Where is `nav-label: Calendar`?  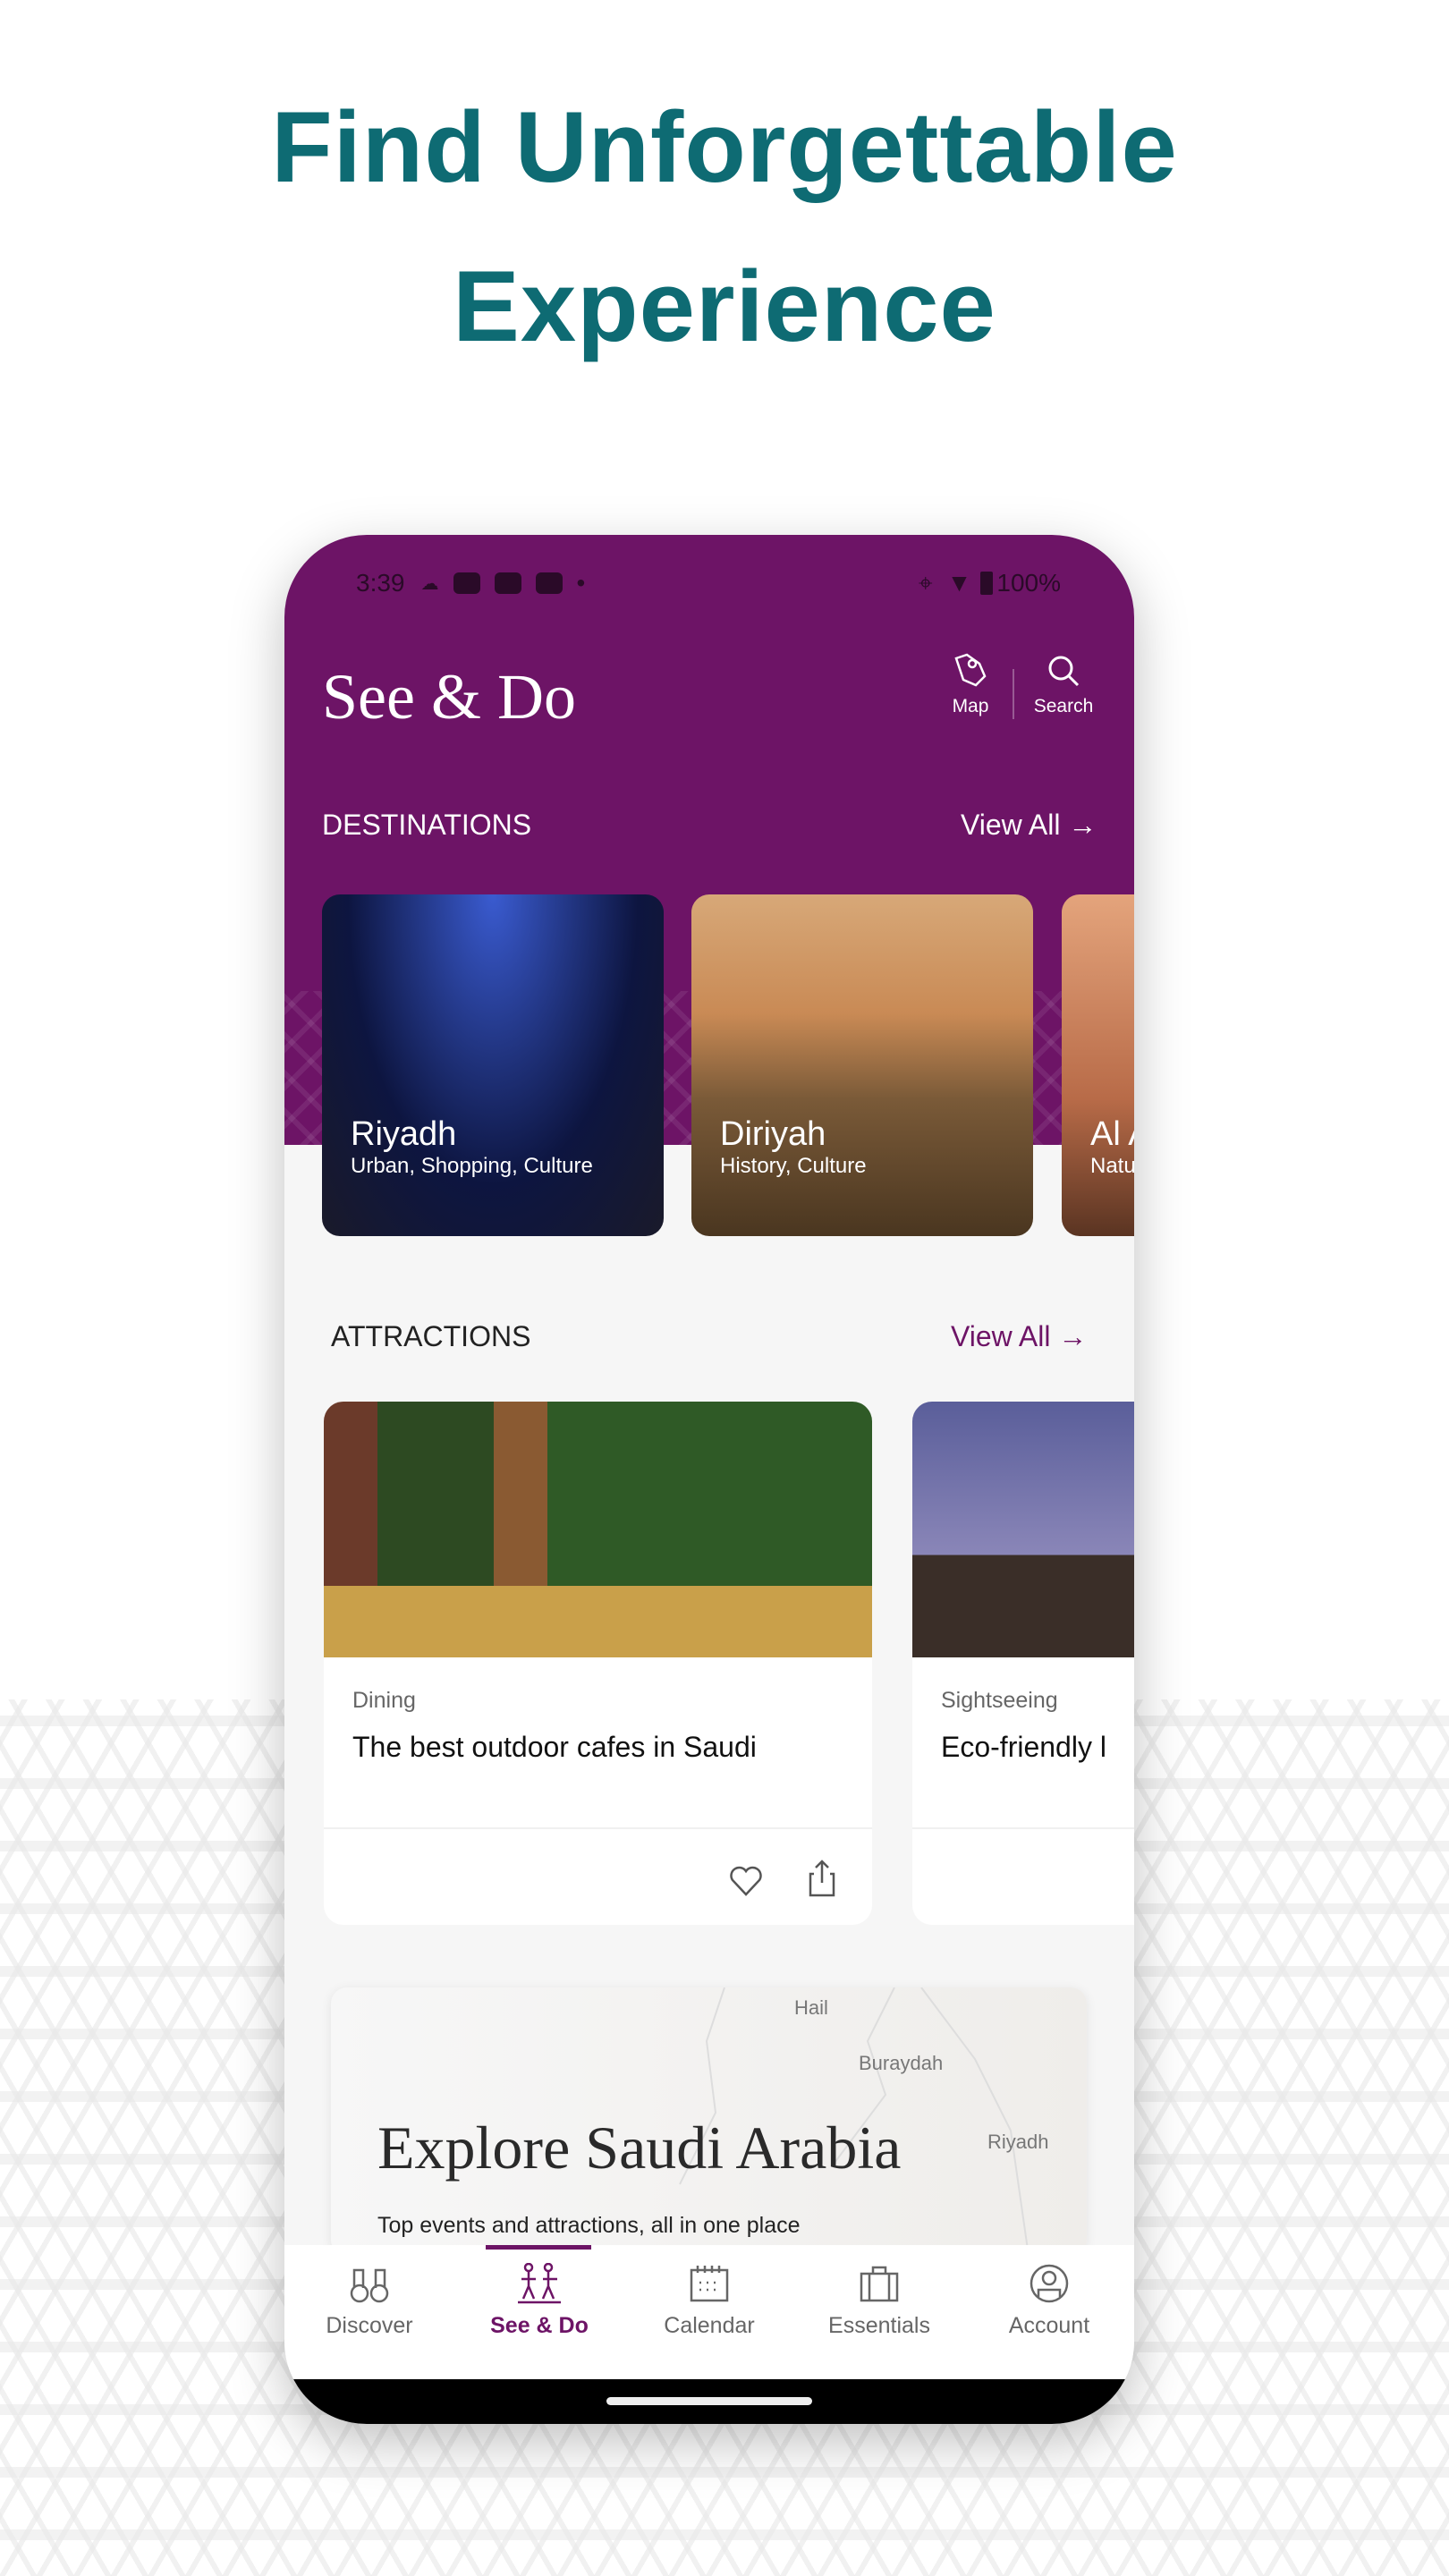 nav-label: Calendar is located at coordinates (709, 2325).